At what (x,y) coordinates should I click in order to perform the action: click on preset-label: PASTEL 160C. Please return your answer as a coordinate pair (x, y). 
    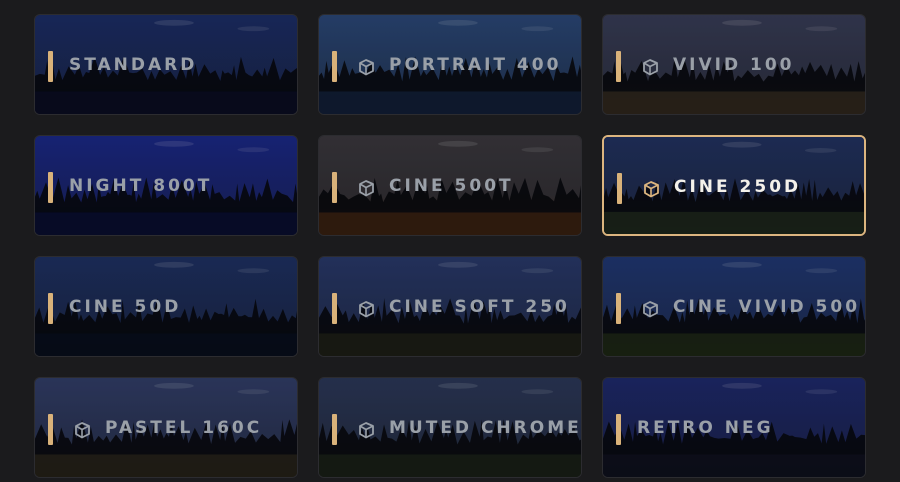
    Looking at the image, I should click on (184, 428).